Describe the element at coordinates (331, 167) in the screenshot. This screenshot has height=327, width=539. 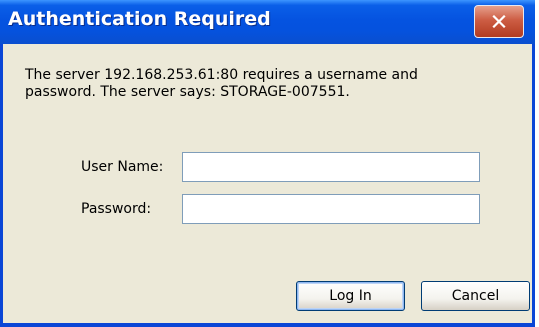
I see `username-input` at that location.